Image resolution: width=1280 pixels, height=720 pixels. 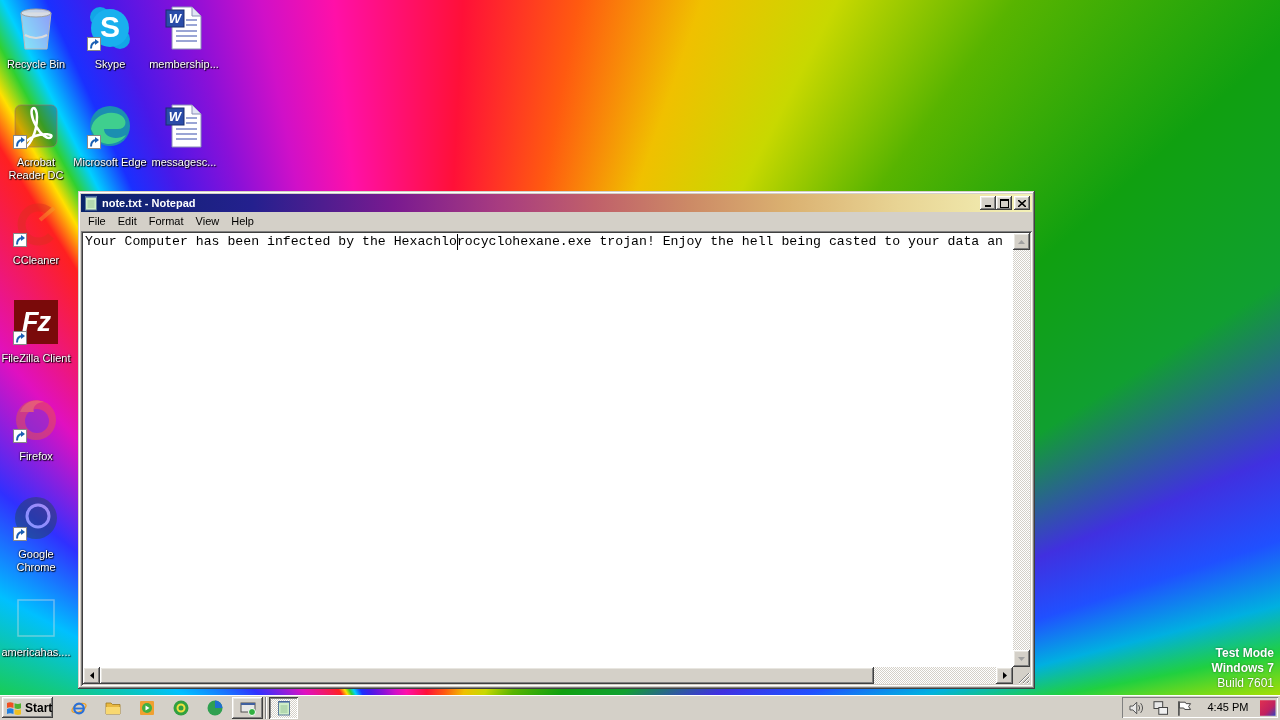 I want to click on tray-app-icon, so click(x=1268, y=707).